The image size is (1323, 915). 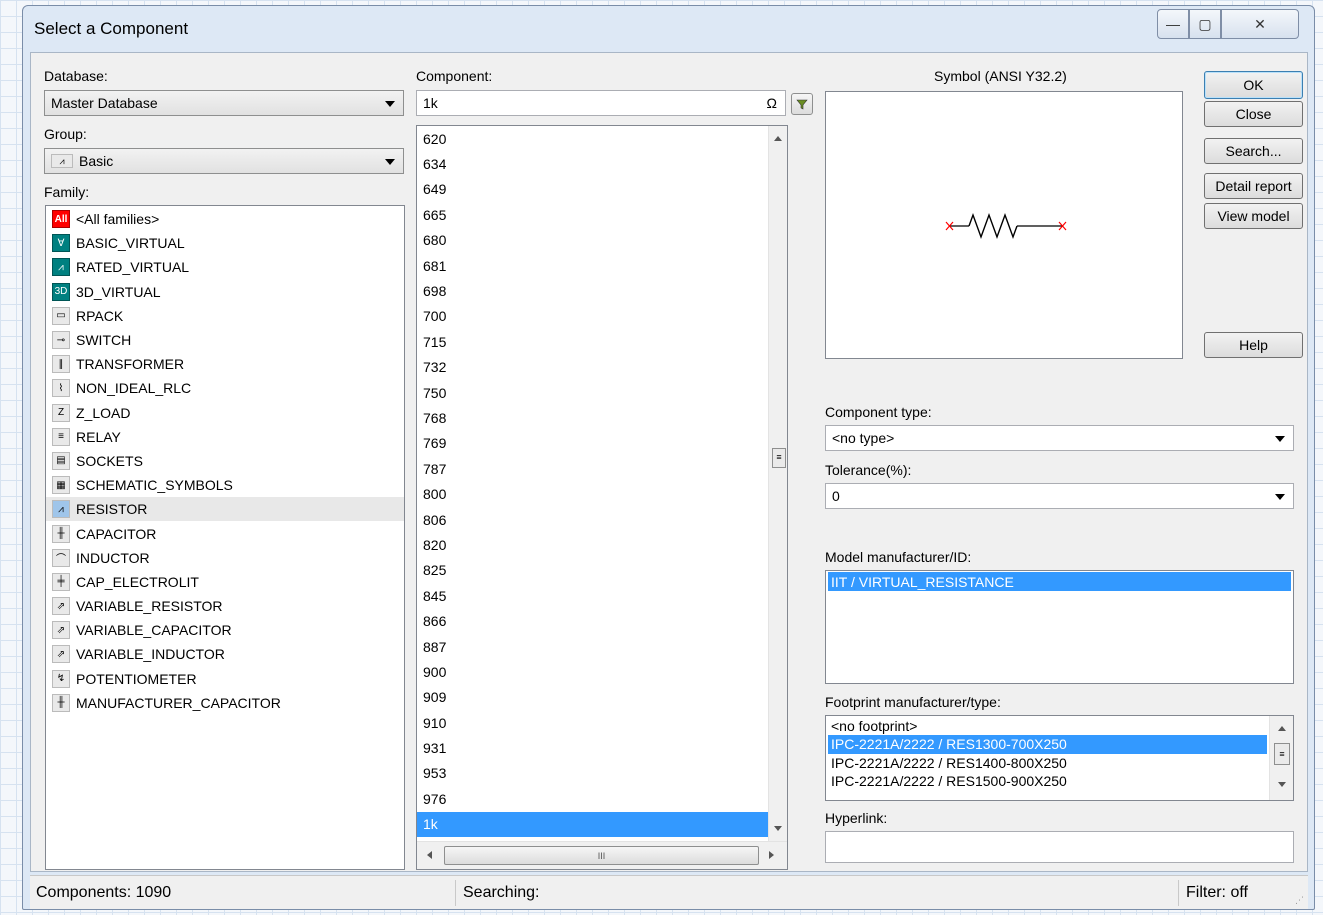 I want to click on family-item: 3D 3D_VIRTUAL, so click(x=225, y=292).